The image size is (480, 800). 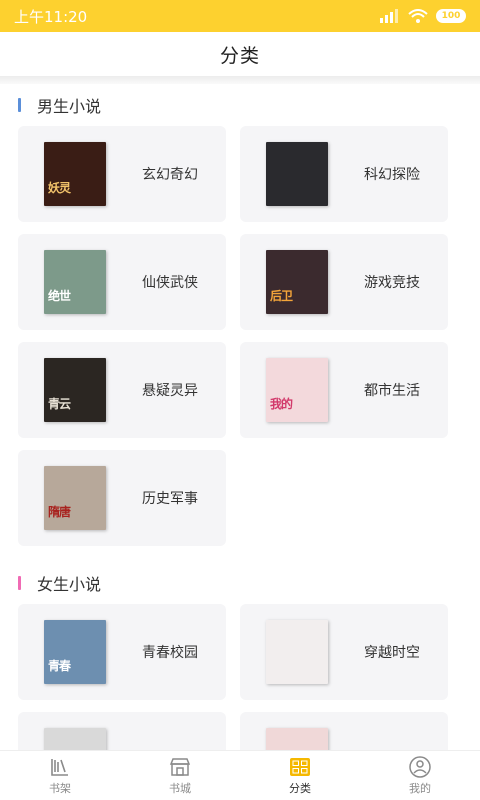 I want to click on book-cover-front: 青云, so click(x=75, y=390).